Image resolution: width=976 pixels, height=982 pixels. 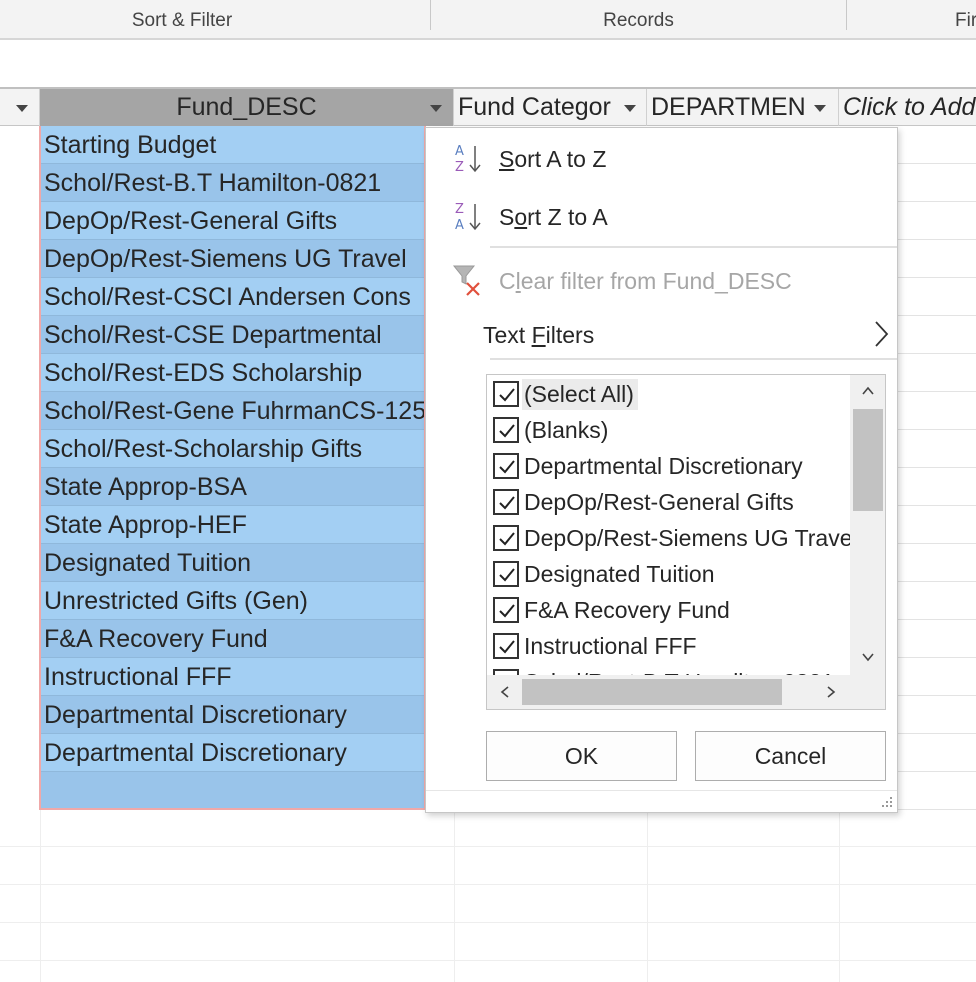 I want to click on filter-value-item: Departmental Discretionary, so click(x=670, y=467).